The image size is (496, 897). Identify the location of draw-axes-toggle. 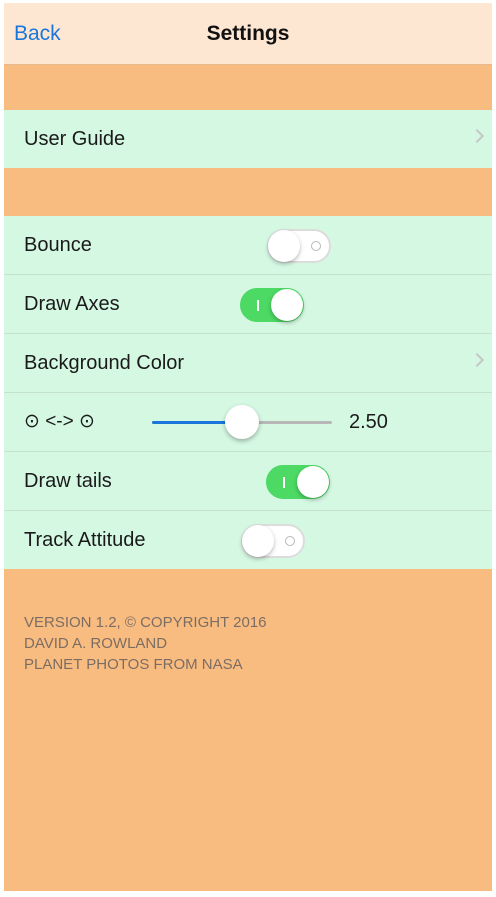
(272, 305).